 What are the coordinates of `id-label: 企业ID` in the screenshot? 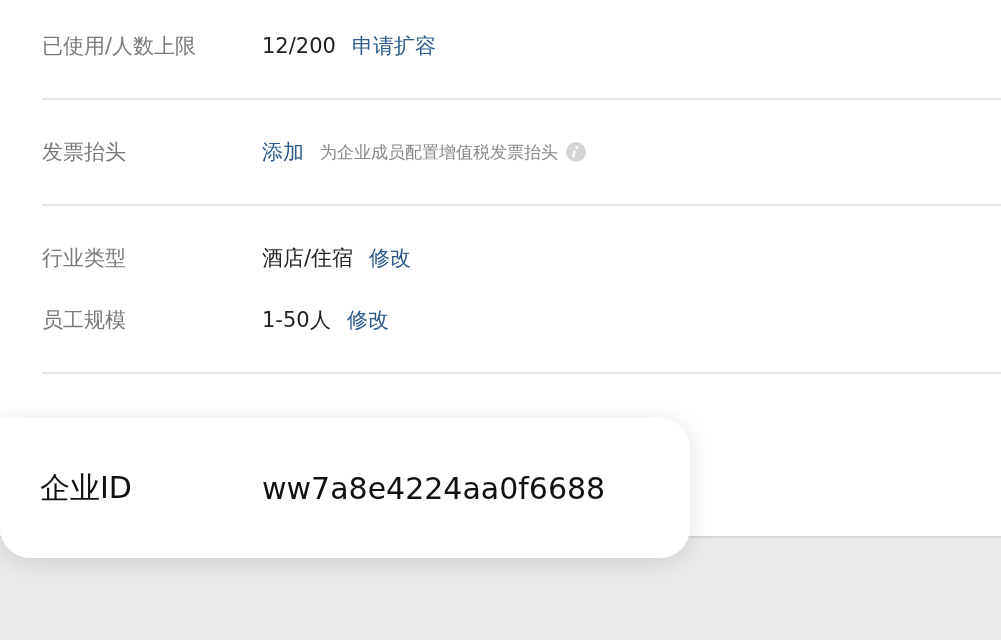 It's located at (86, 487).